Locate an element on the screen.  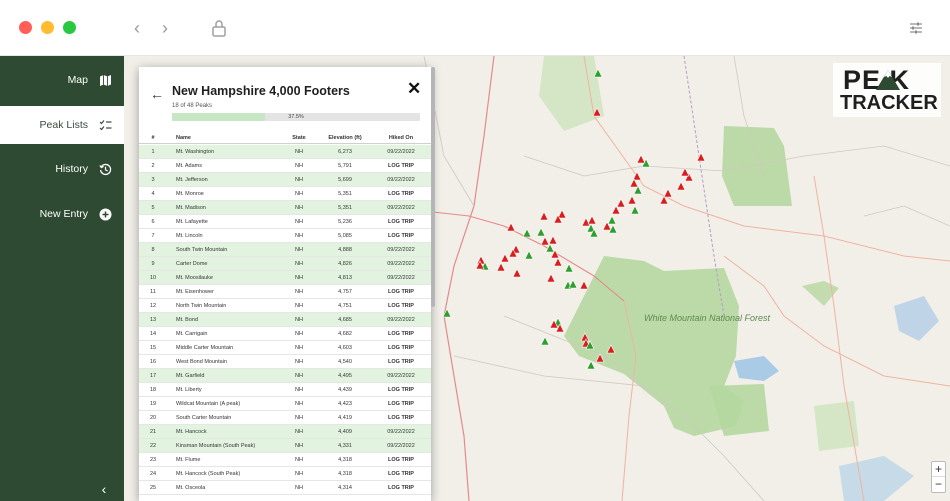
table-row: 14 Mt. Carrigain NH 4,682 LOG TRIP is located at coordinates (285, 334).